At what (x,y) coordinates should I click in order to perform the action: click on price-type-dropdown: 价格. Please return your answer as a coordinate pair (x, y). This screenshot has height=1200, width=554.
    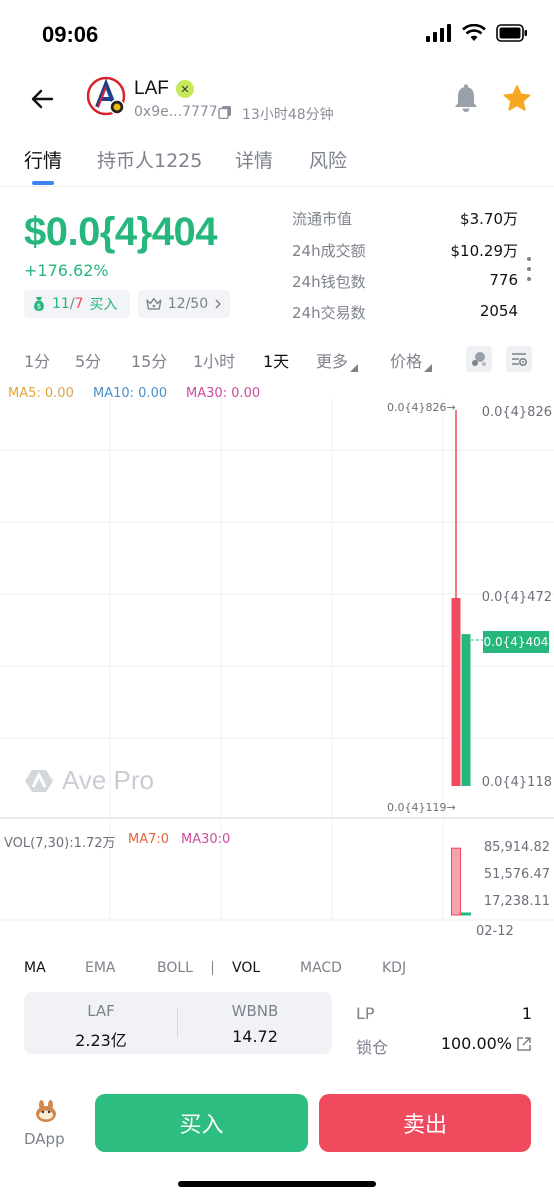
    Looking at the image, I should click on (411, 360).